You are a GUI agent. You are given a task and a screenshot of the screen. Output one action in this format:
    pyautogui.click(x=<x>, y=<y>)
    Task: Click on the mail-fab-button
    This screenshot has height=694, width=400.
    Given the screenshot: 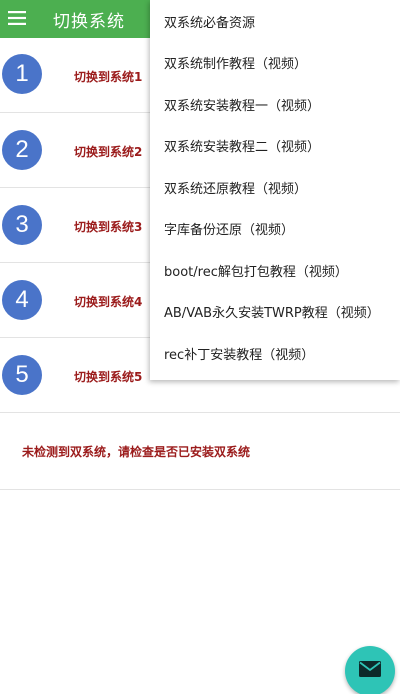 What is the action you would take?
    pyautogui.click(x=370, y=670)
    